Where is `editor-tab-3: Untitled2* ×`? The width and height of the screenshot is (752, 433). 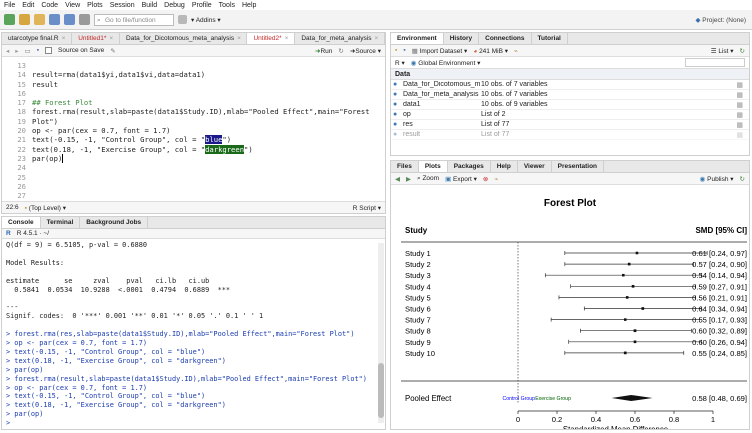 editor-tab-3: Untitled2* × is located at coordinates (271, 38).